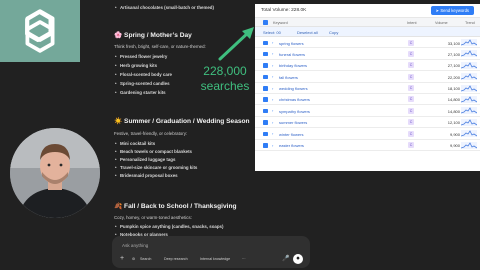  What do you see at coordinates (280, 23) in the screenshot?
I see `column-keyword: Keyword` at bounding box center [280, 23].